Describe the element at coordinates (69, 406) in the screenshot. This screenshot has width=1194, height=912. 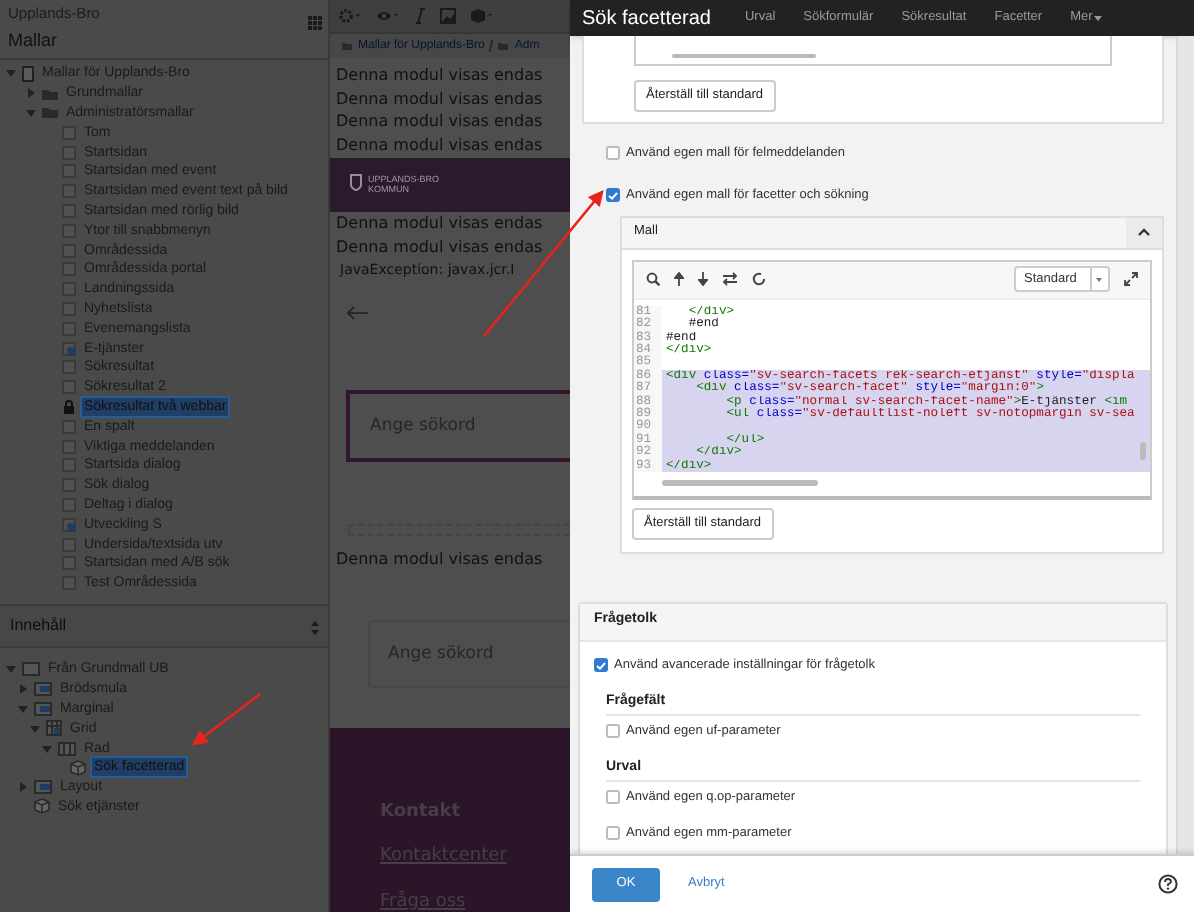
I see `lock-icon` at that location.